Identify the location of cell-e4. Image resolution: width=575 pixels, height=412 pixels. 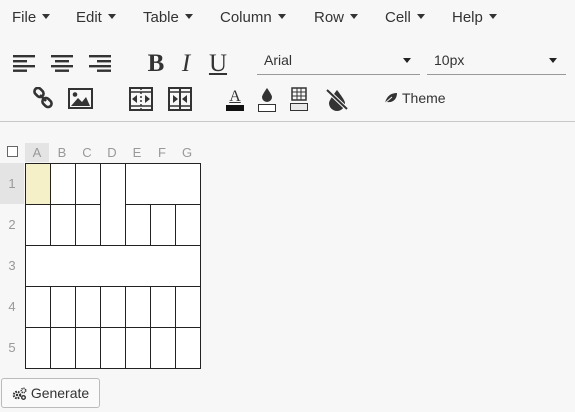
(138, 307).